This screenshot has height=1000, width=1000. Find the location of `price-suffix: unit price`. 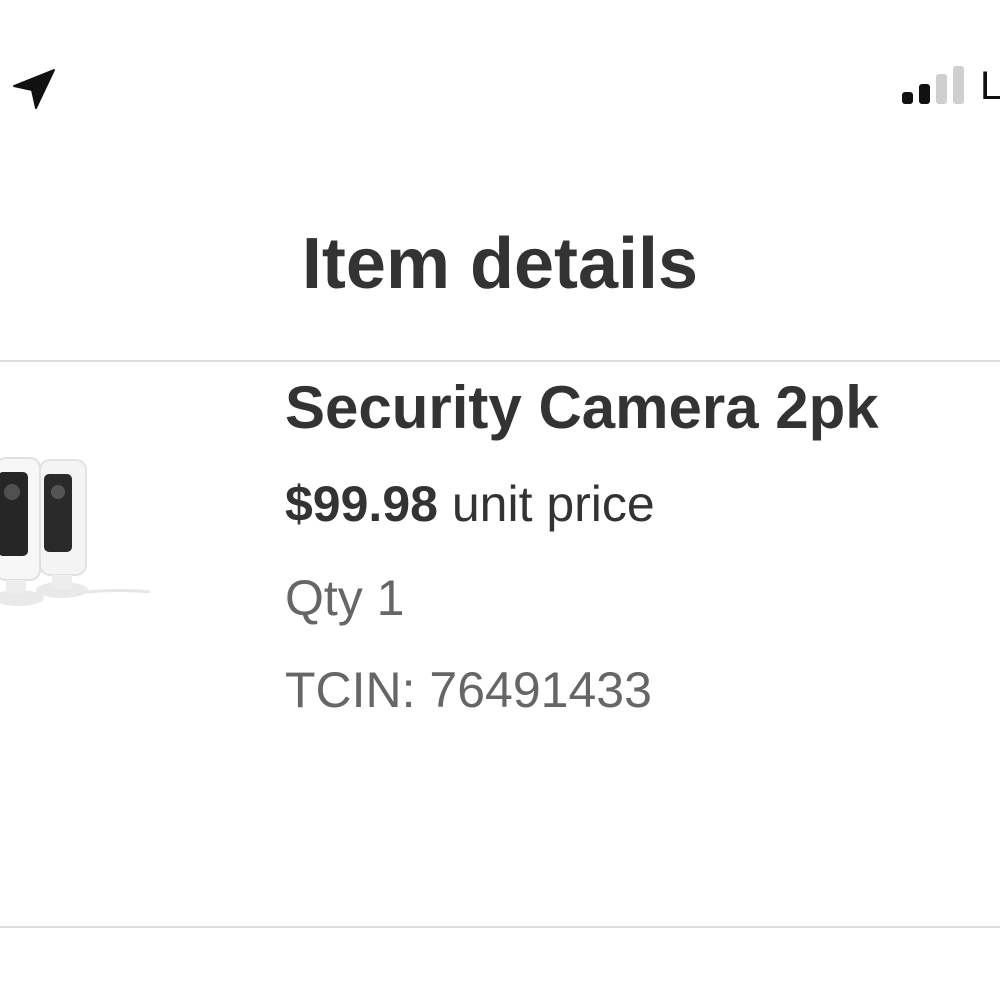

price-suffix: unit price is located at coordinates (553, 504).